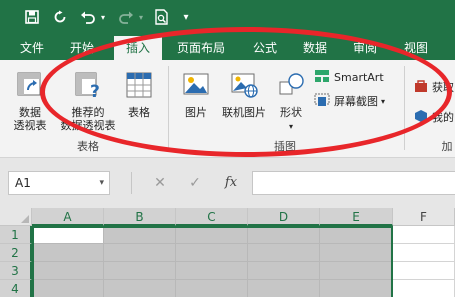  I want to click on screenshot-icon, so click(322, 101).